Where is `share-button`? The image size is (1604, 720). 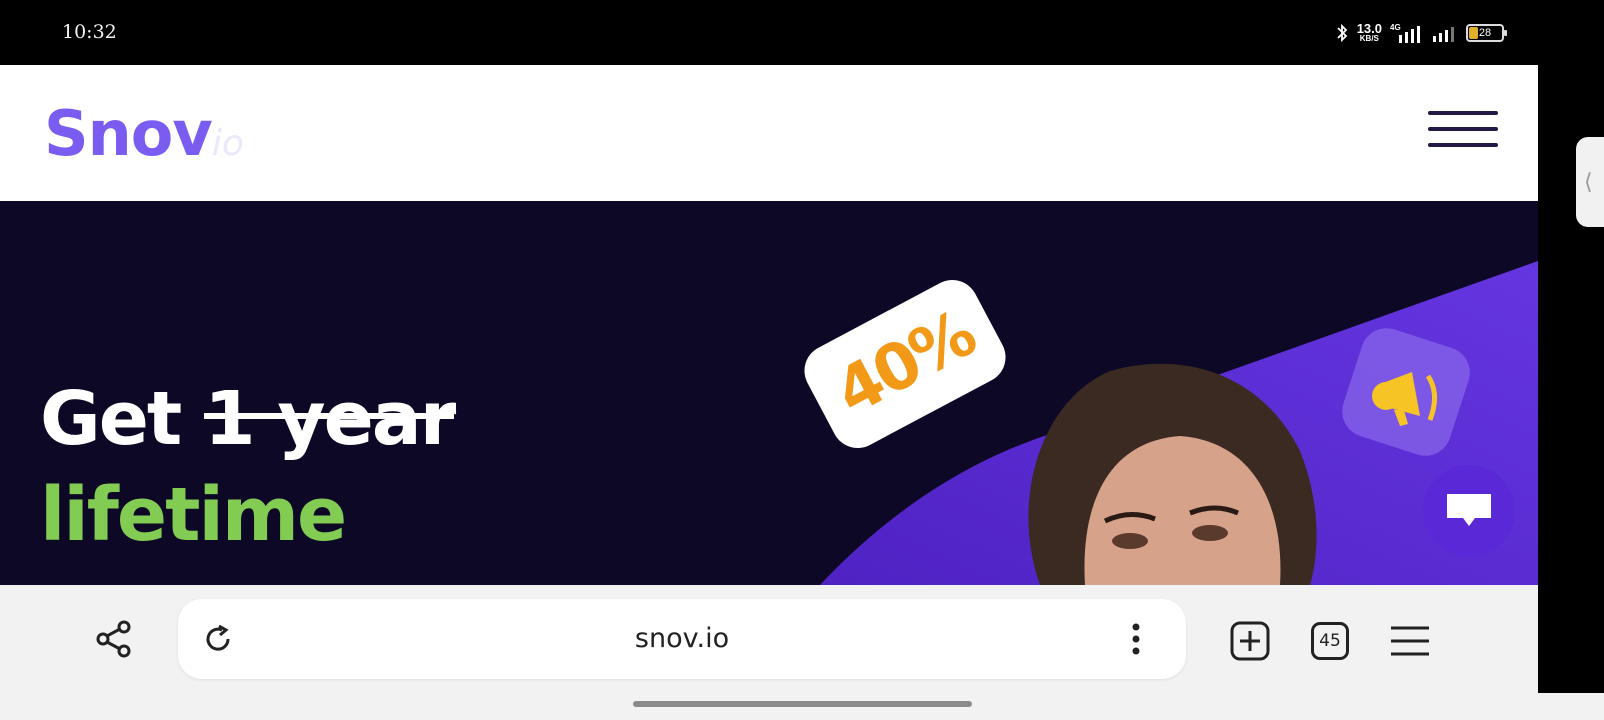 share-button is located at coordinates (114, 639).